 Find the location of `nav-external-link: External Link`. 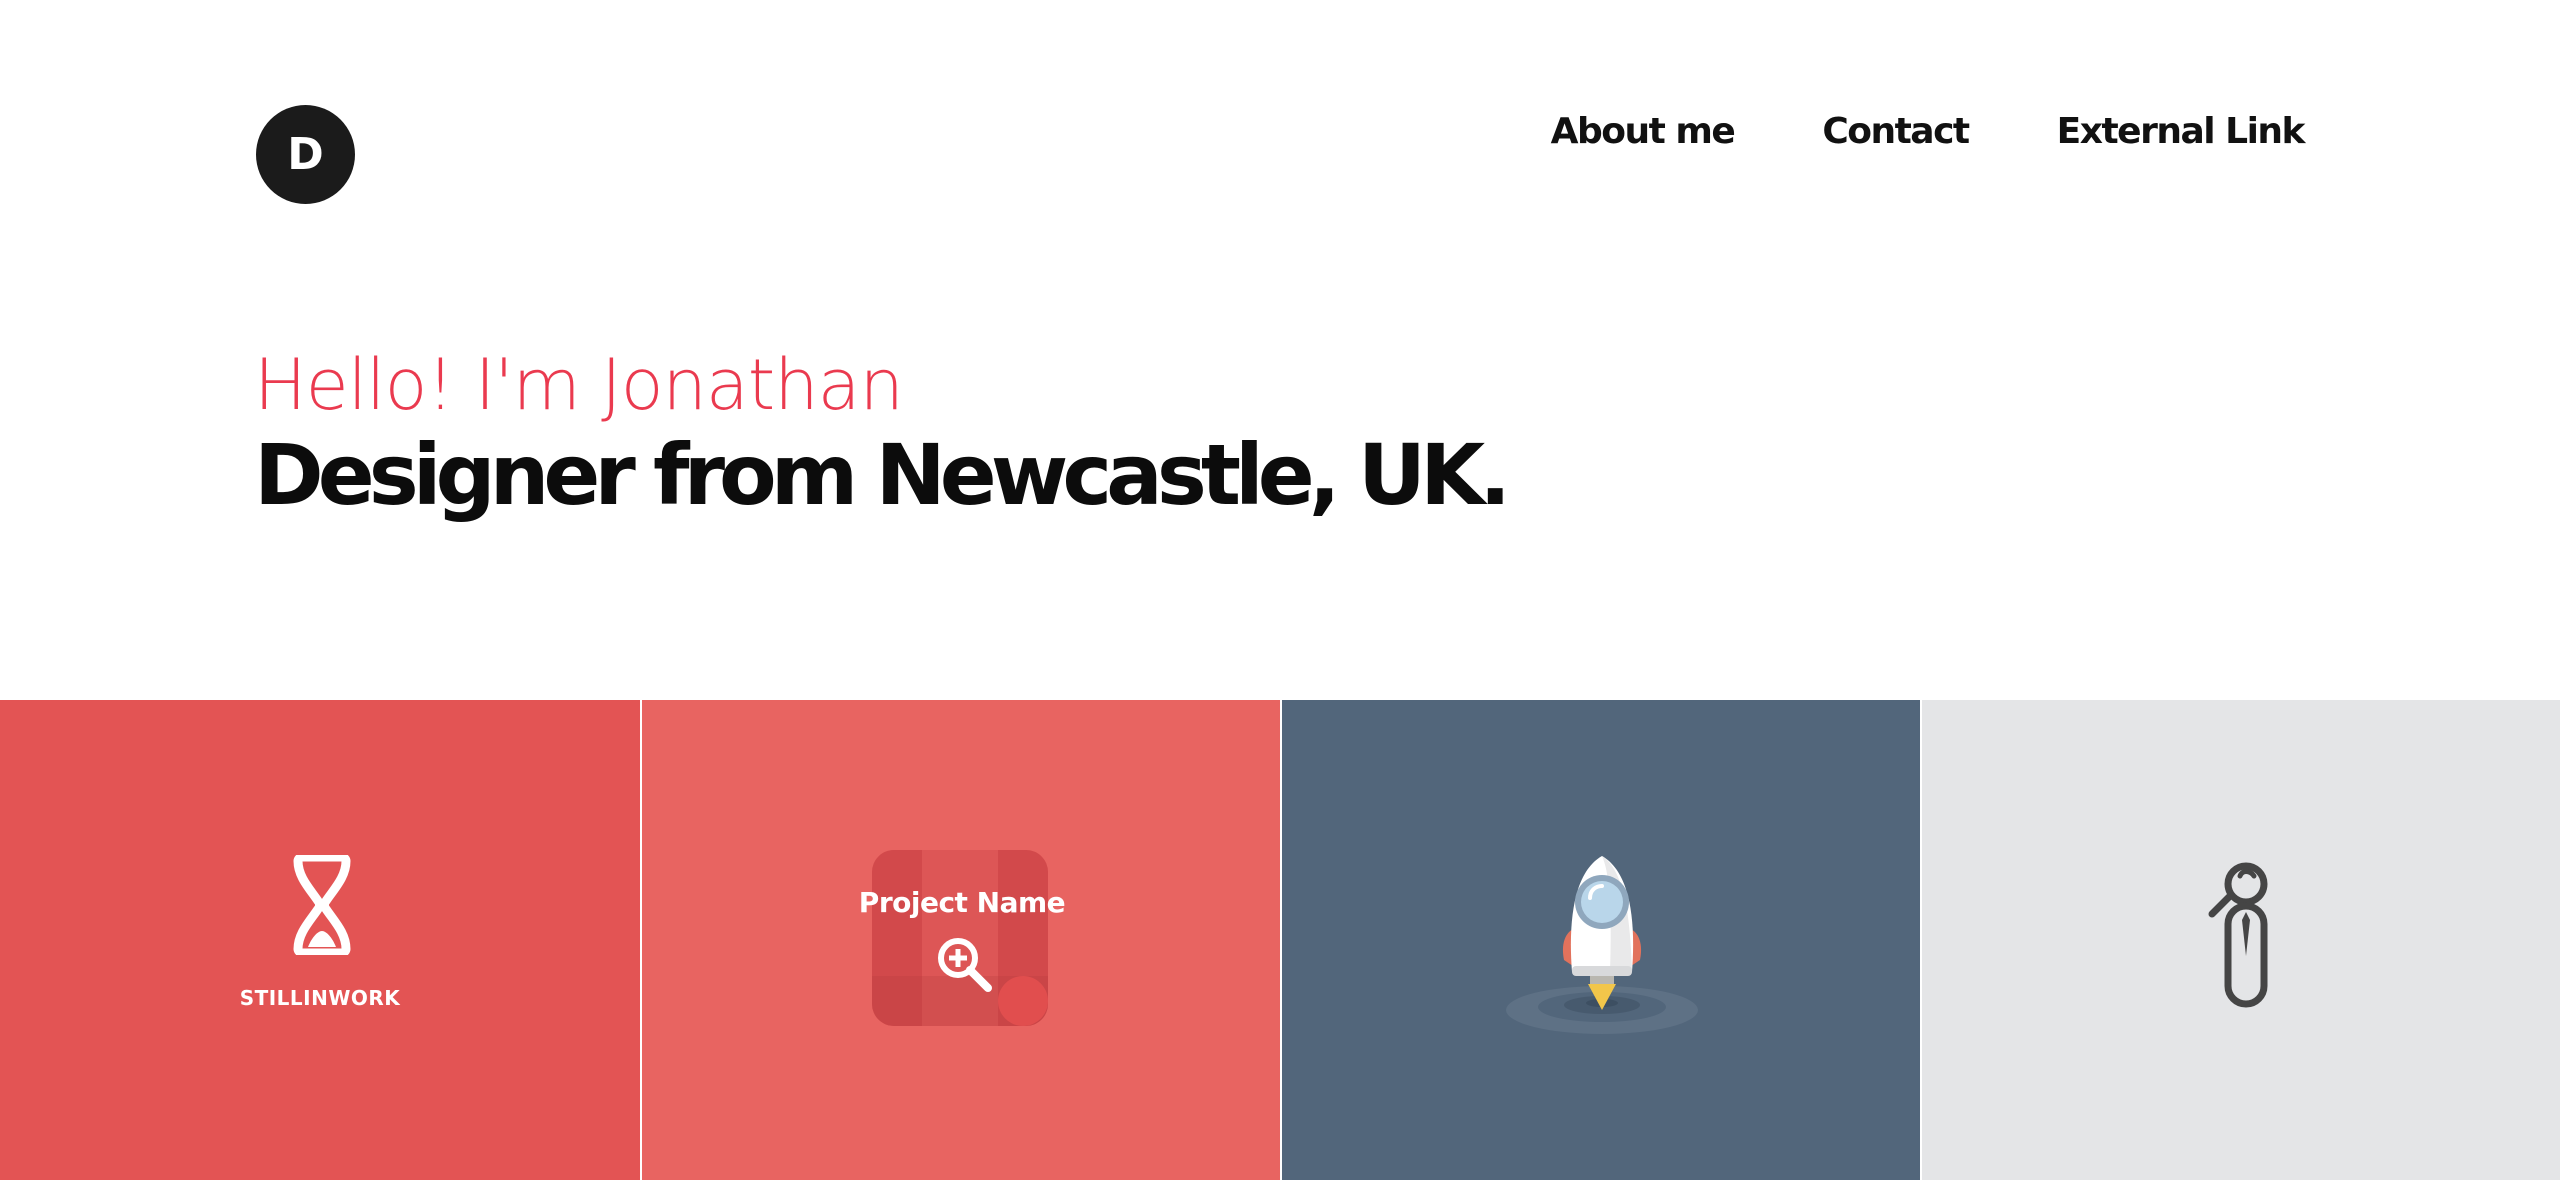

nav-external-link: External Link is located at coordinates (2181, 132).